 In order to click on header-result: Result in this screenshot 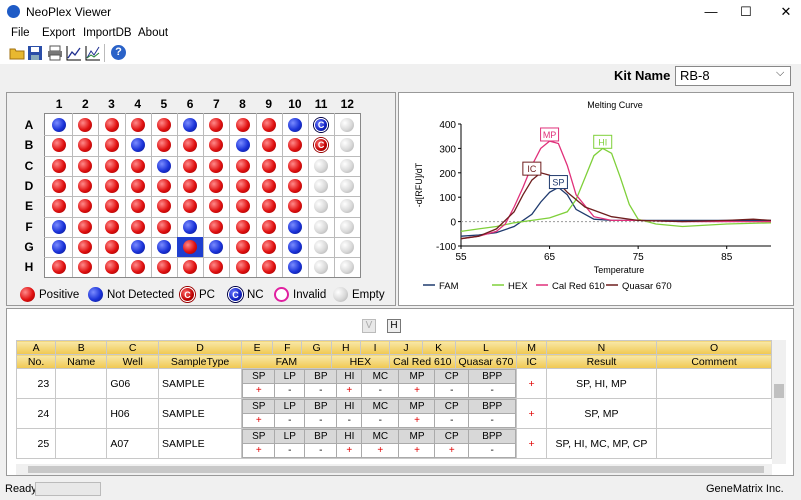, I will do `click(601, 361)`.